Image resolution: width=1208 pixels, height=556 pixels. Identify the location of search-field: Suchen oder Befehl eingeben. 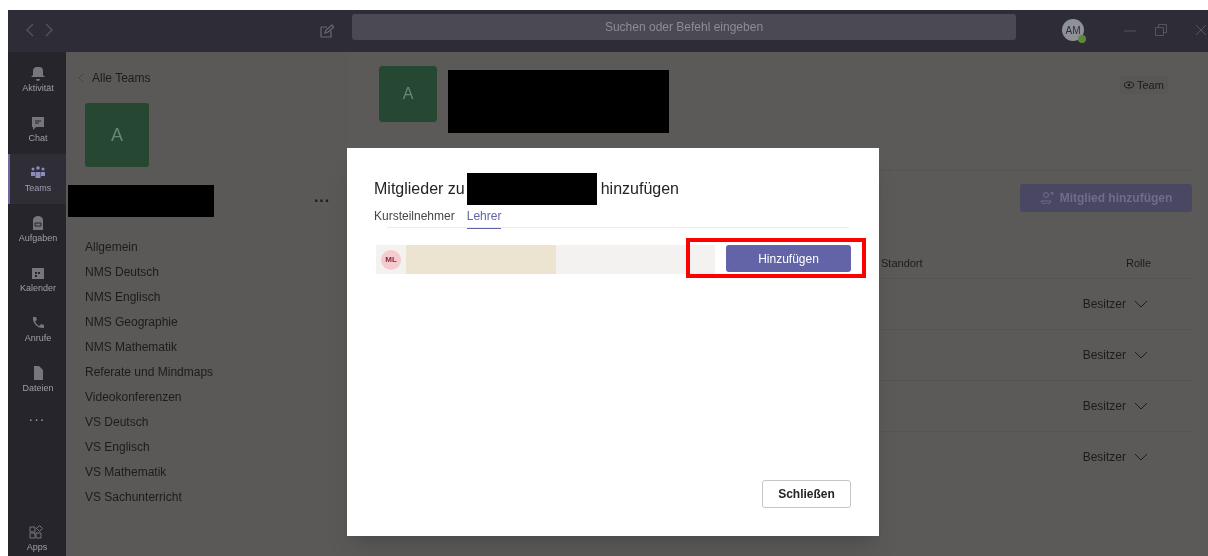
(684, 27).